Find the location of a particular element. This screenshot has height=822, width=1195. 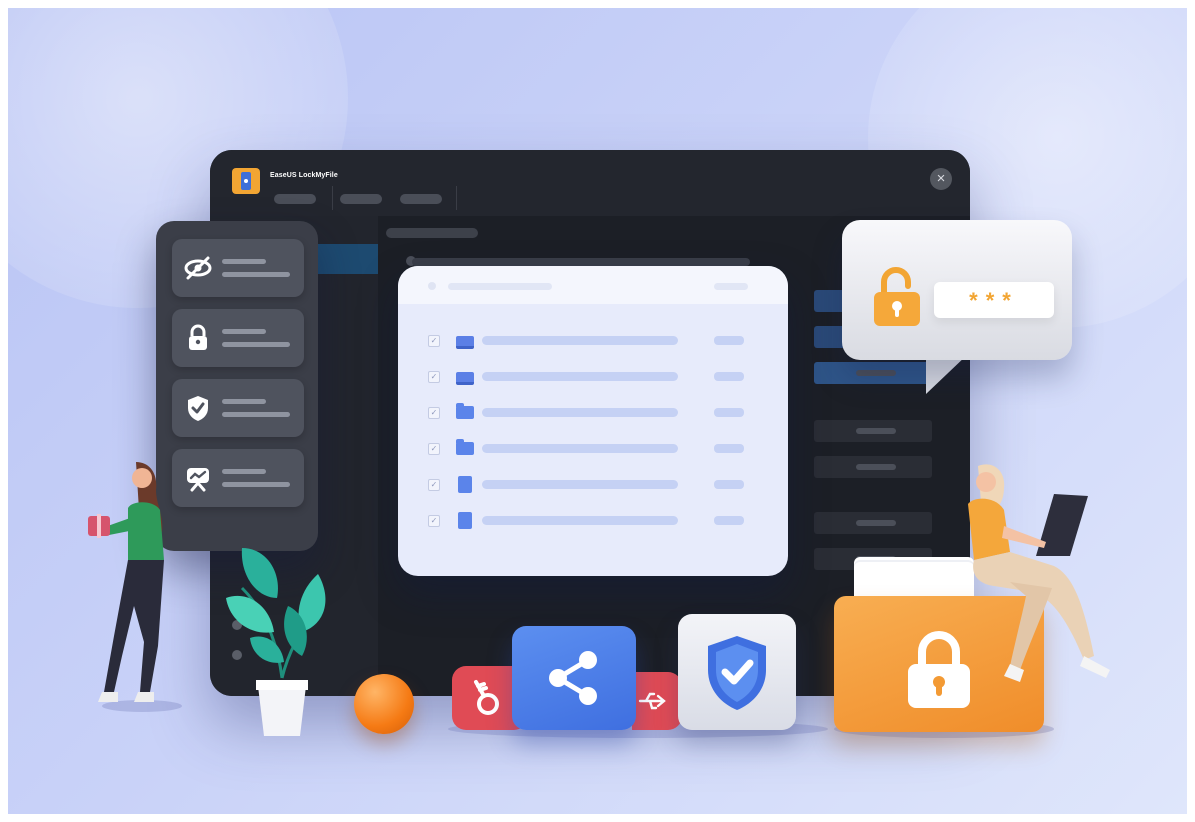

feature-hide is located at coordinates (238, 268).